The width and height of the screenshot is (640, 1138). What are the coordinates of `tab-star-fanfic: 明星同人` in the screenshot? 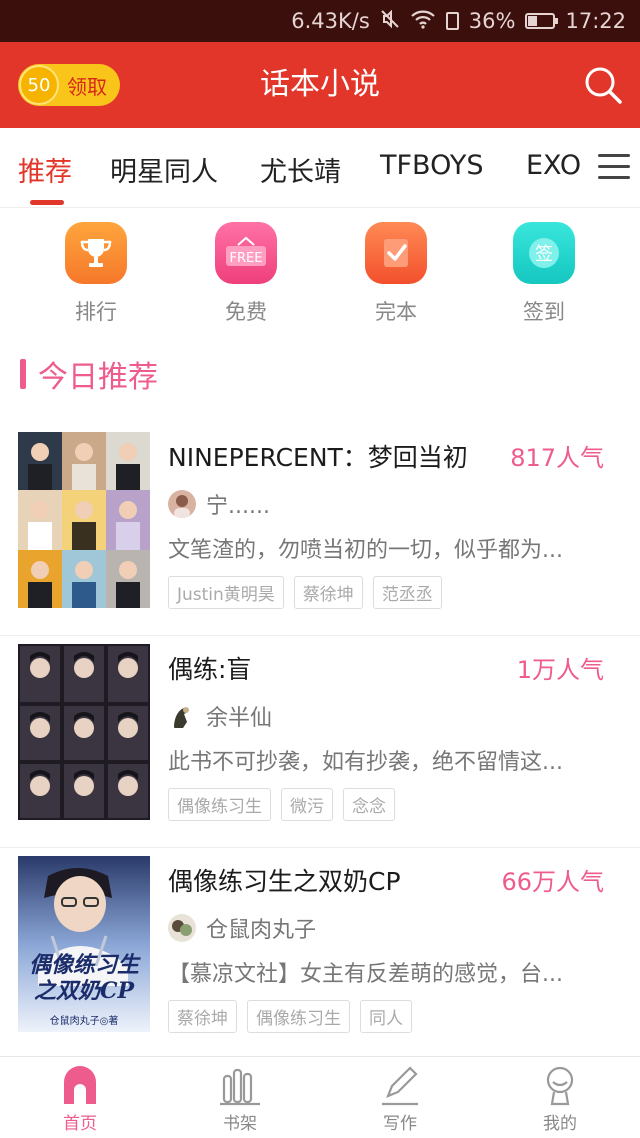 It's located at (164, 169).